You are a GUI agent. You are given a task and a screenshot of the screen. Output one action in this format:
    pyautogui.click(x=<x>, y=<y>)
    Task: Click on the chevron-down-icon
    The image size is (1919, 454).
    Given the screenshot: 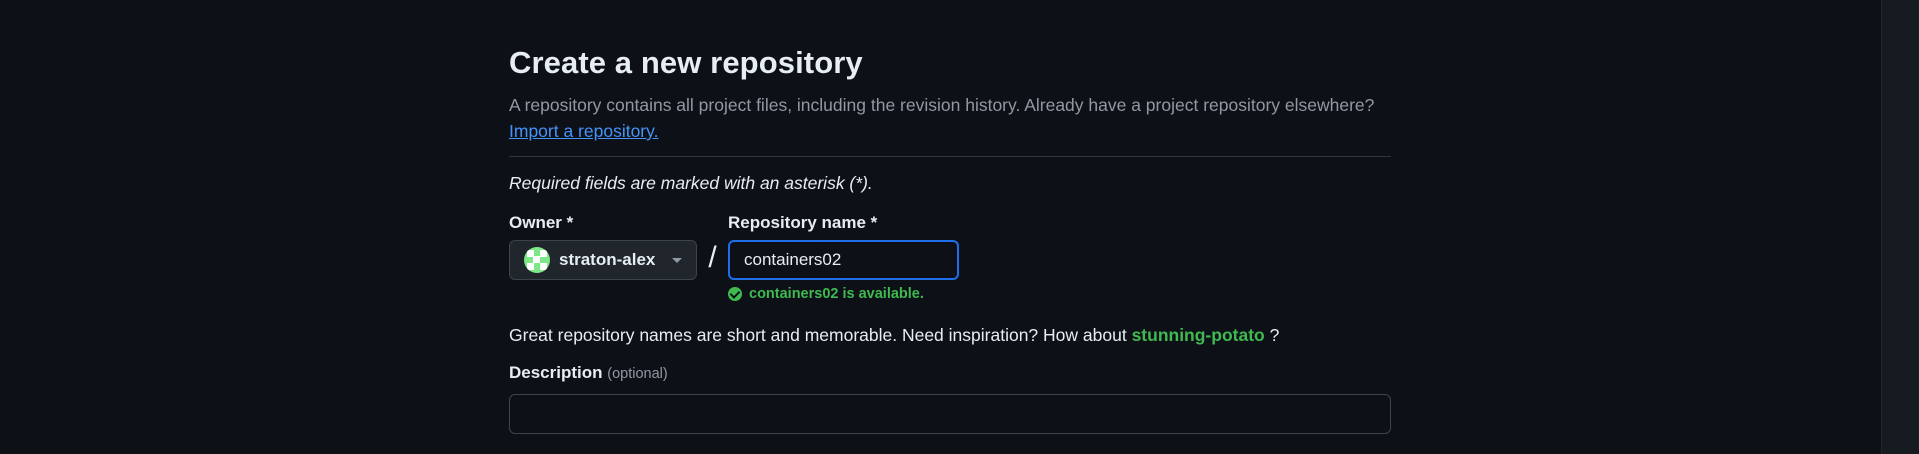 What is the action you would take?
    pyautogui.click(x=677, y=260)
    